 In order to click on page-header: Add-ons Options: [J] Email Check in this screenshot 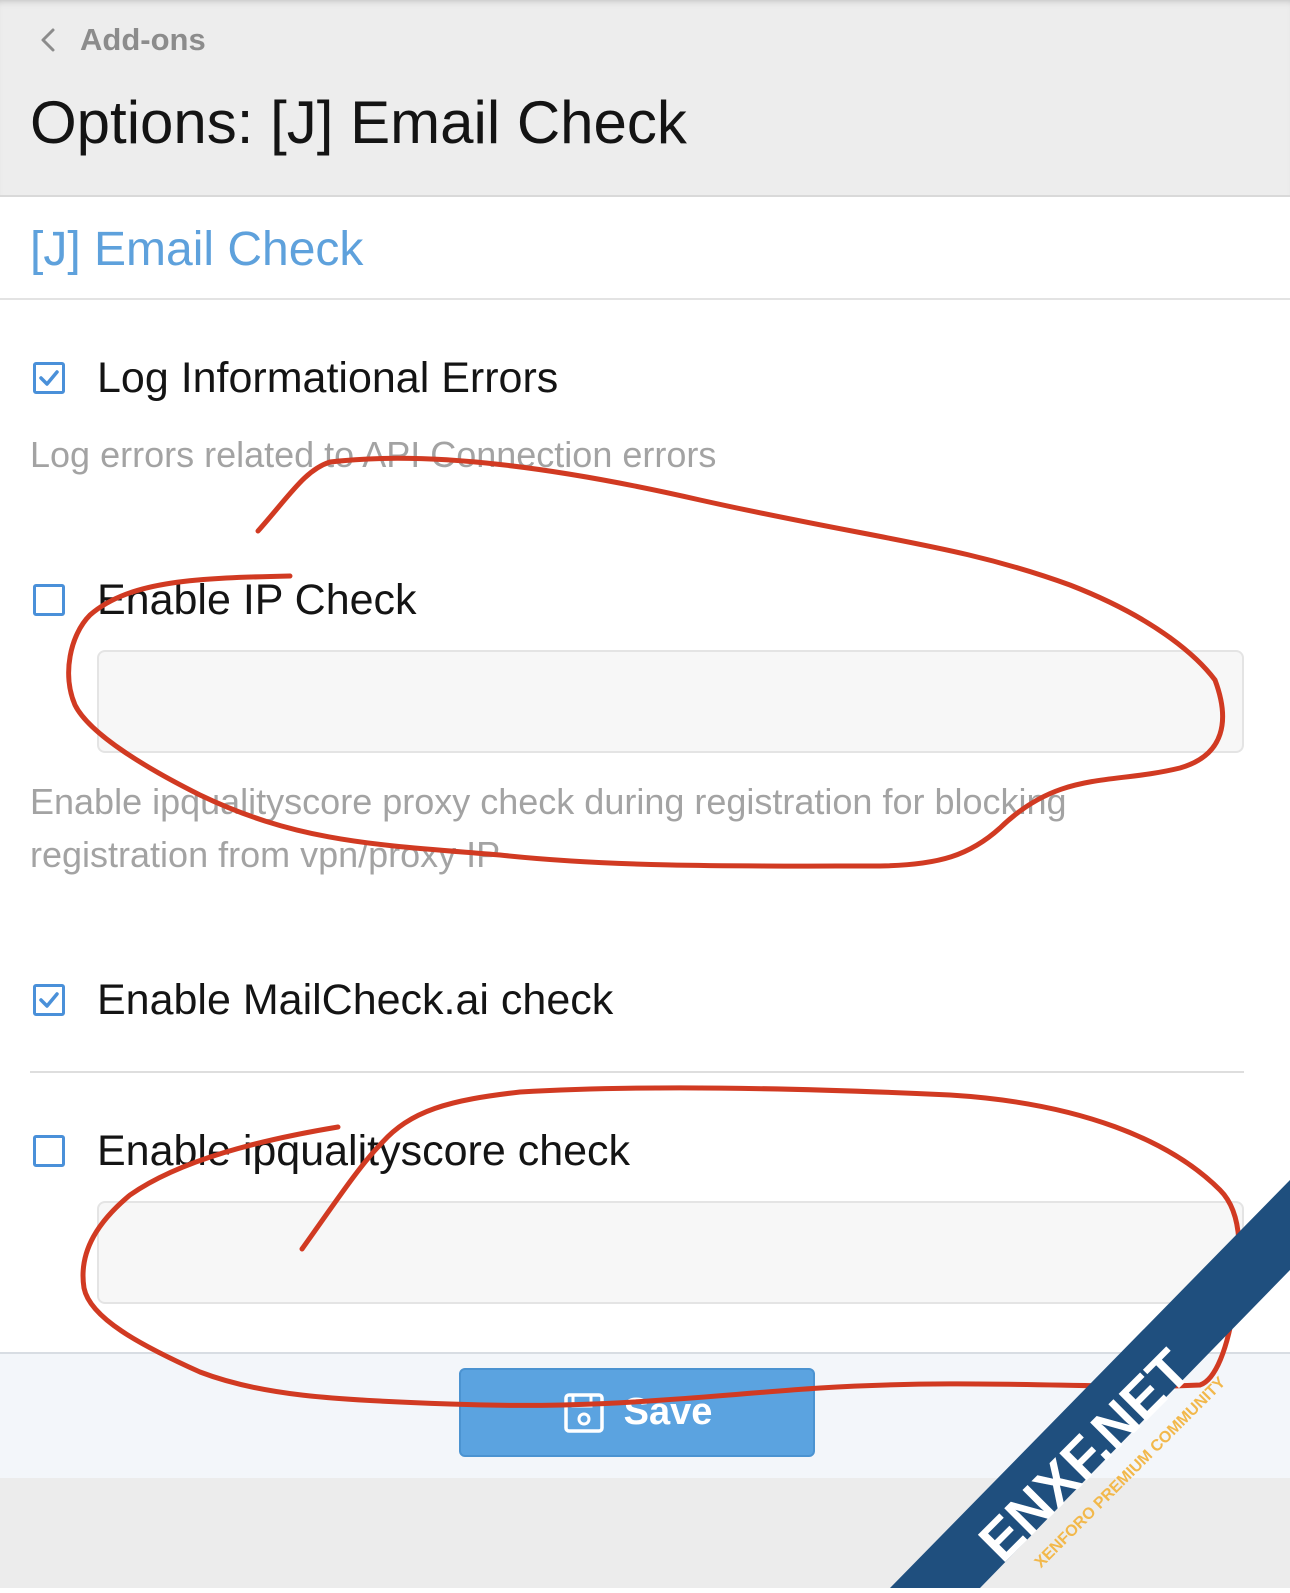, I will do `click(645, 98)`.